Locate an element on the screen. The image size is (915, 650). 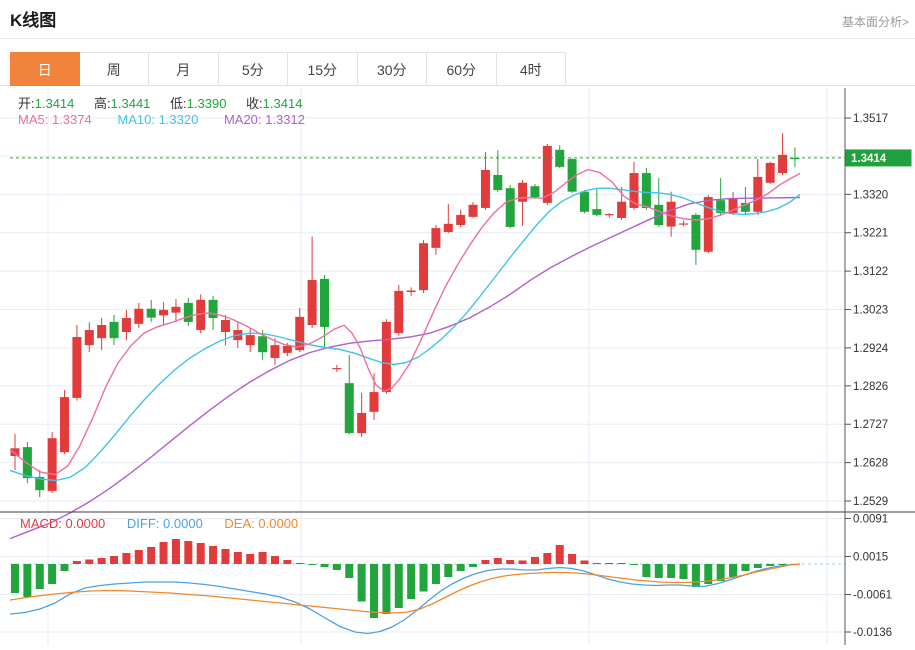
tab-week: 周 is located at coordinates (114, 69).